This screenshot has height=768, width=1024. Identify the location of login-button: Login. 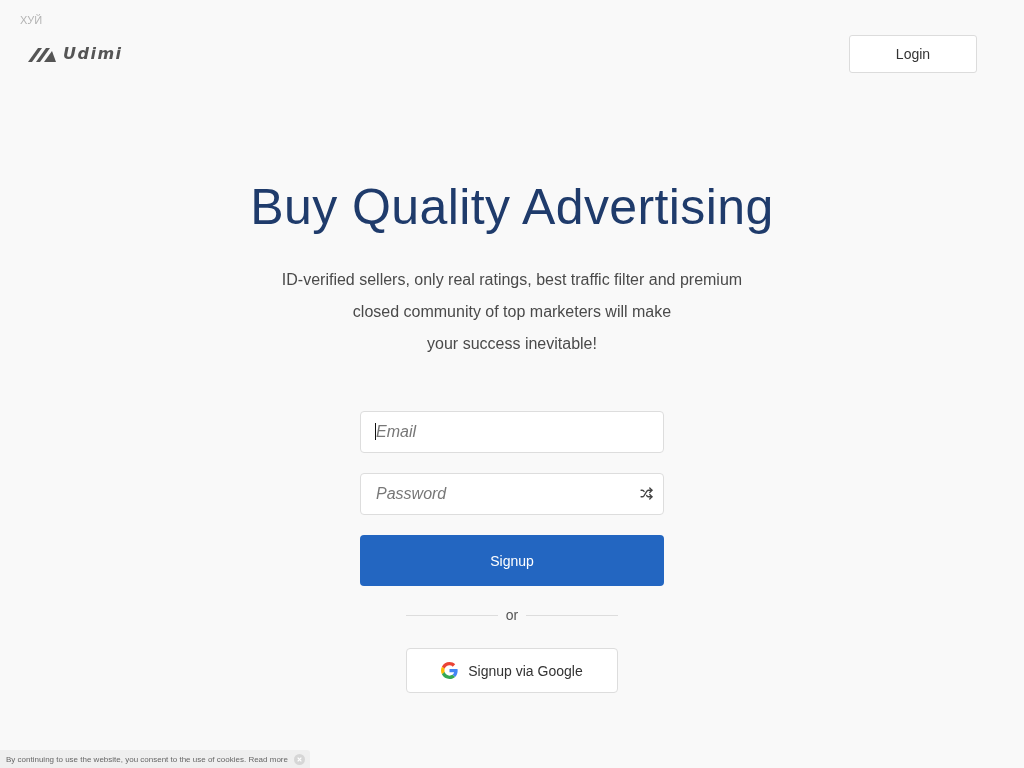
(913, 54).